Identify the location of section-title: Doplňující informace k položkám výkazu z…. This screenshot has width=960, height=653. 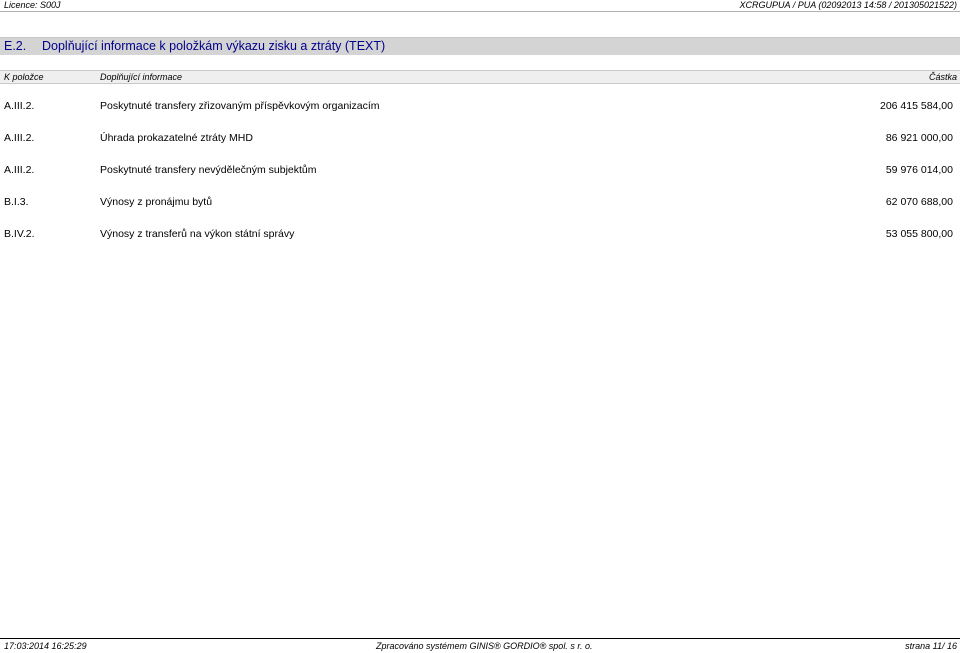
(214, 46).